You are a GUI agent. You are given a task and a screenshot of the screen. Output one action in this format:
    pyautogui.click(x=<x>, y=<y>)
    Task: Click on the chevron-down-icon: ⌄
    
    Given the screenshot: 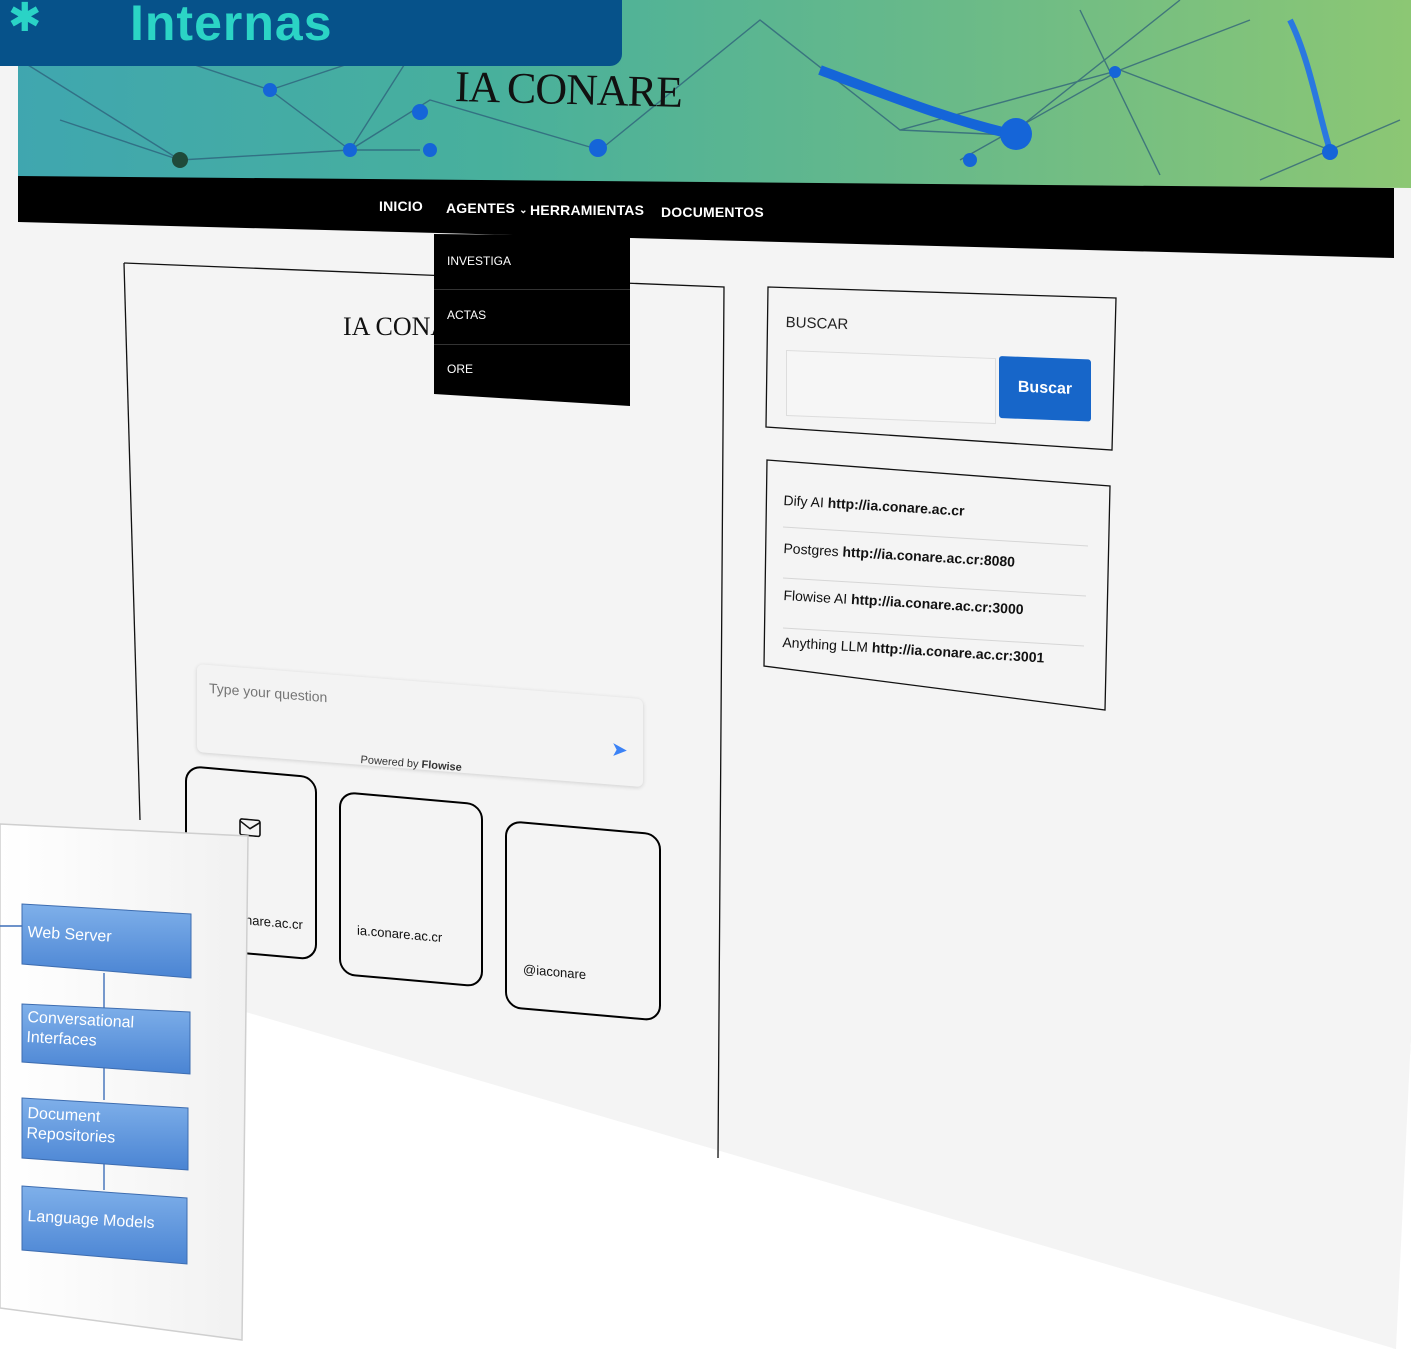 What is the action you would take?
    pyautogui.click(x=523, y=210)
    